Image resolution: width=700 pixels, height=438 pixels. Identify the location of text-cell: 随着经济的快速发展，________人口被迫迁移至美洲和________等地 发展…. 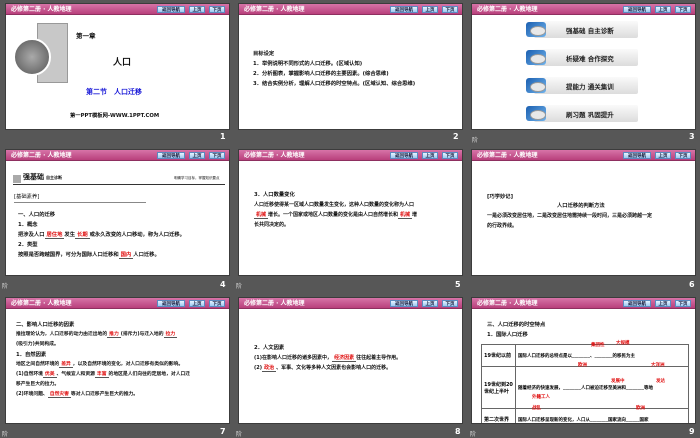
(602, 388).